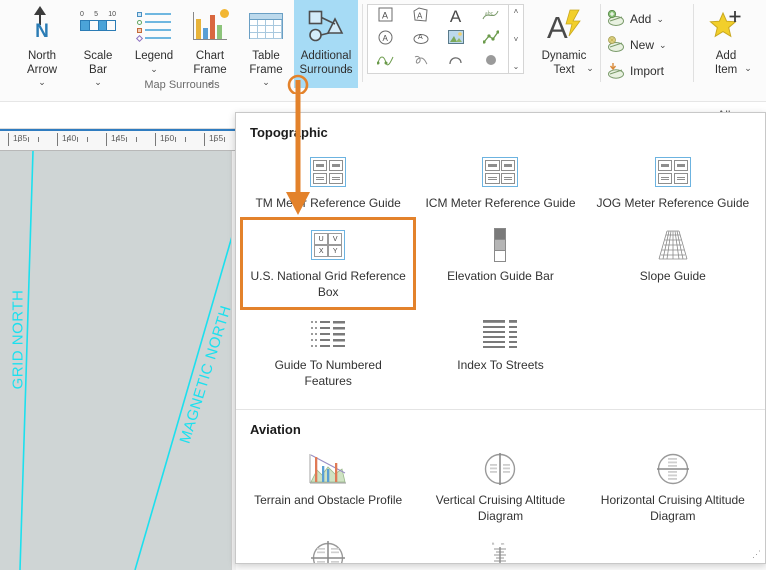 Image resolution: width=766 pixels, height=570 pixels. Describe the element at coordinates (455, 16) in the screenshot. I see `text-A-icon: A` at that location.